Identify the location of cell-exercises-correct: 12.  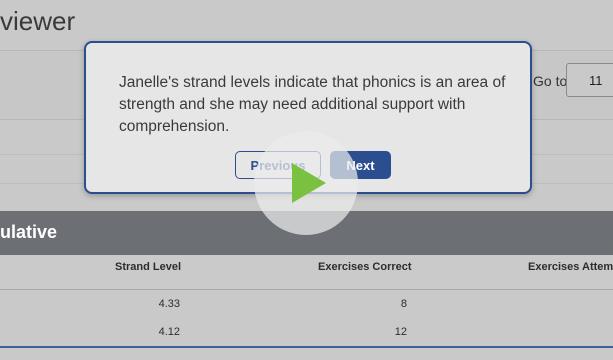
(400, 332).